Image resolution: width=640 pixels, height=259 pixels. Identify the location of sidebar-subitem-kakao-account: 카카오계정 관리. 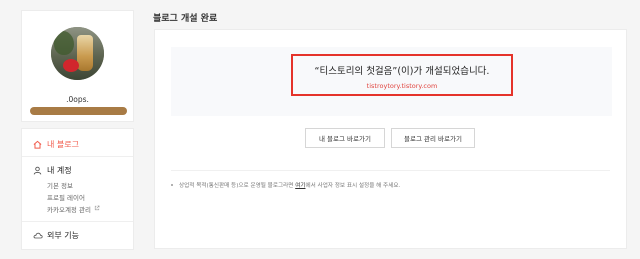
(73, 209).